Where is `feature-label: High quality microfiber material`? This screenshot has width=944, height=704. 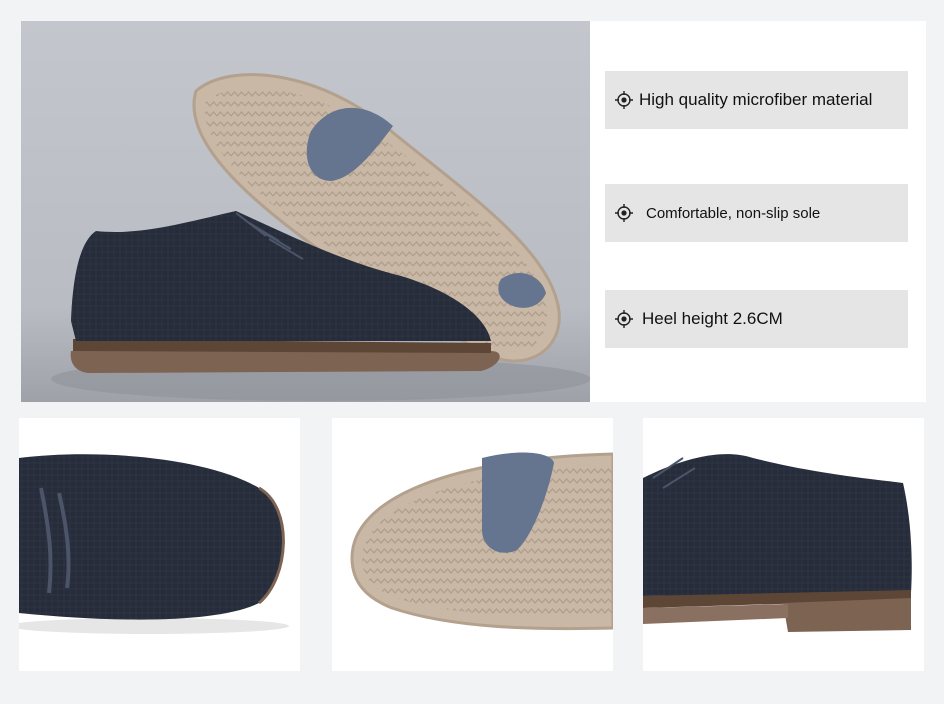
feature-label: High quality microfiber material is located at coordinates (756, 99).